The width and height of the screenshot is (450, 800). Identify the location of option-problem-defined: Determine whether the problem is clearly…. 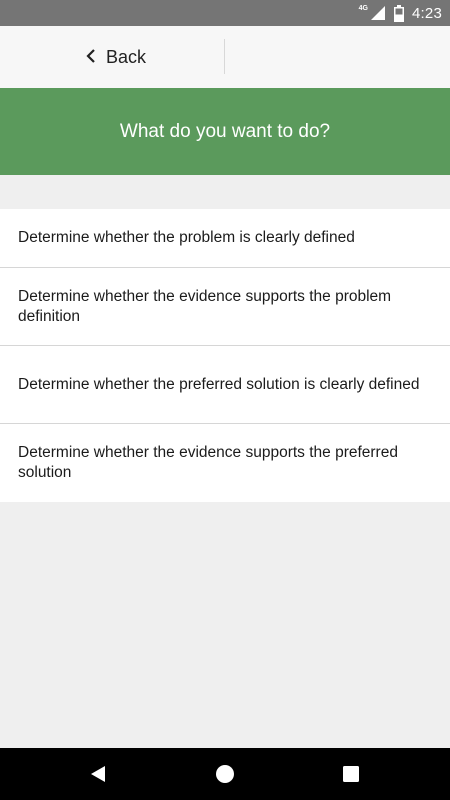
(225, 238).